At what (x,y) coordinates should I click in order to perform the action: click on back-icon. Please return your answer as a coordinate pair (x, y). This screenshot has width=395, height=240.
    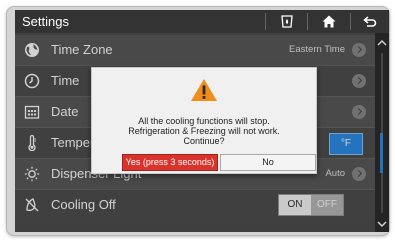
    Looking at the image, I should click on (370, 21).